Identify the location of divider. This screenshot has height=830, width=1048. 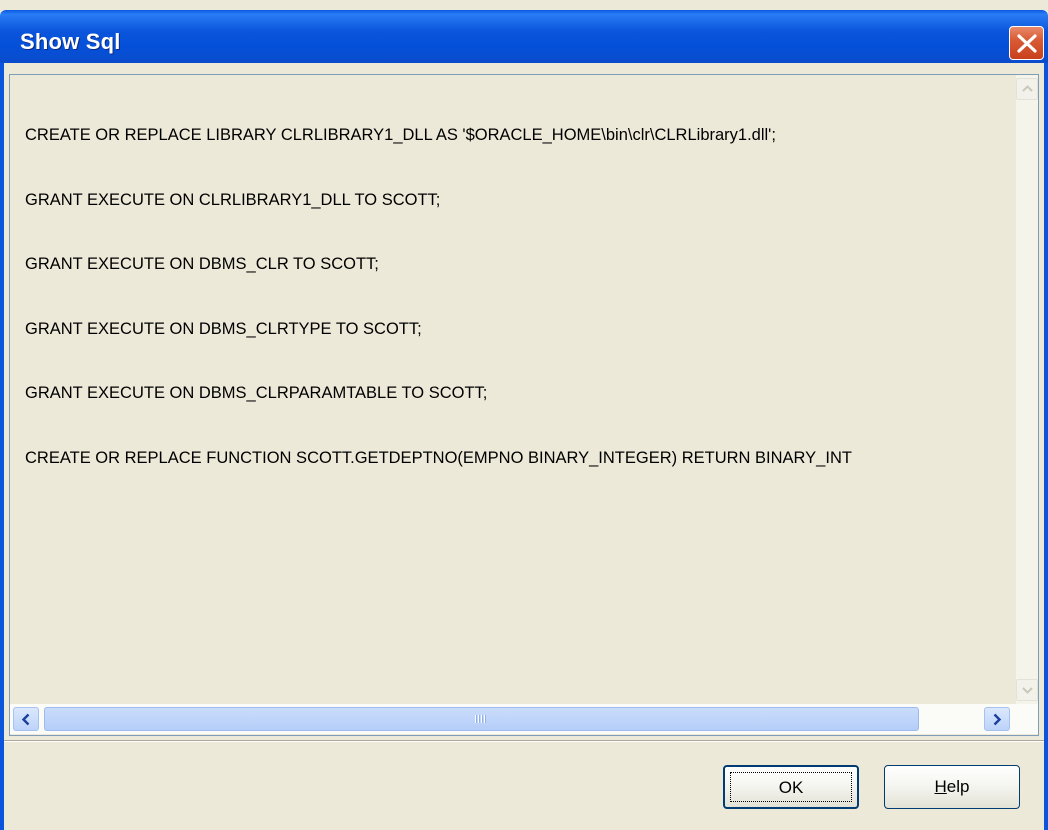
(524, 741).